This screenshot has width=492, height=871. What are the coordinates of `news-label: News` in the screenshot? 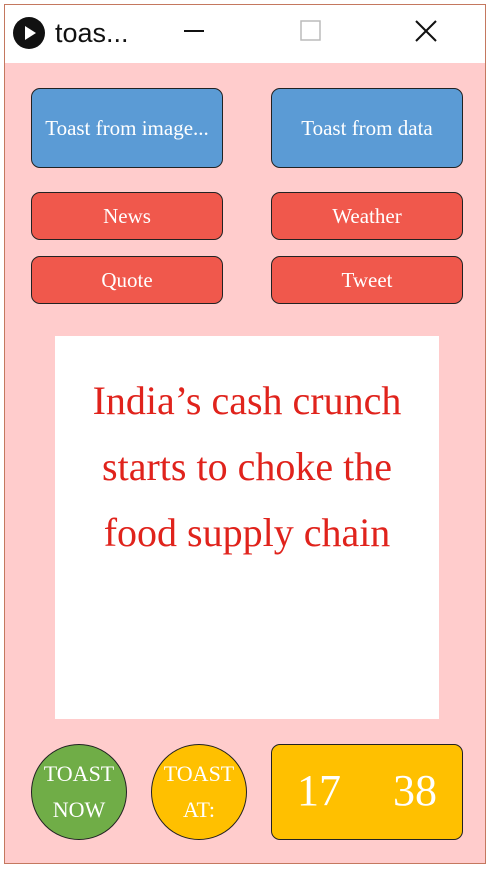 It's located at (127, 215).